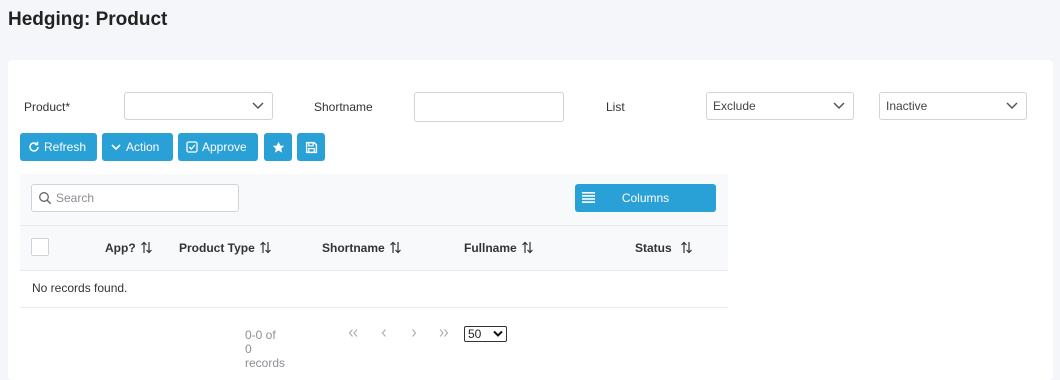 This screenshot has height=380, width=1060. I want to click on list-label: List, so click(615, 107).